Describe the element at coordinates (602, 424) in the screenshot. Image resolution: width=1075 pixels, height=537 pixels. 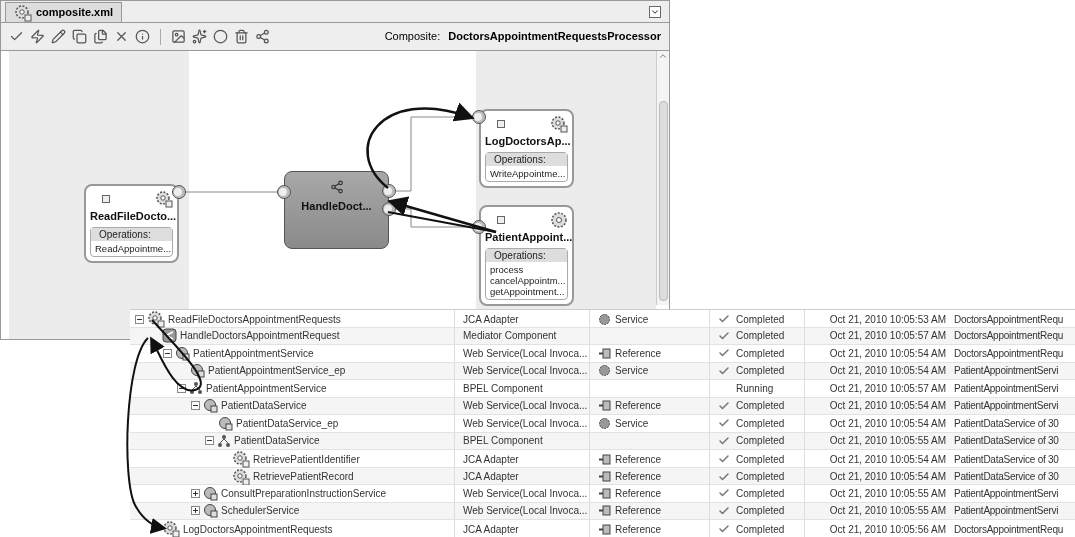
I see `table-row: PatientDataService_ep Web Service(Local Invoca... Service Completed Oct 21, 2010 10:05:54 AM PatientDataService of 30` at that location.